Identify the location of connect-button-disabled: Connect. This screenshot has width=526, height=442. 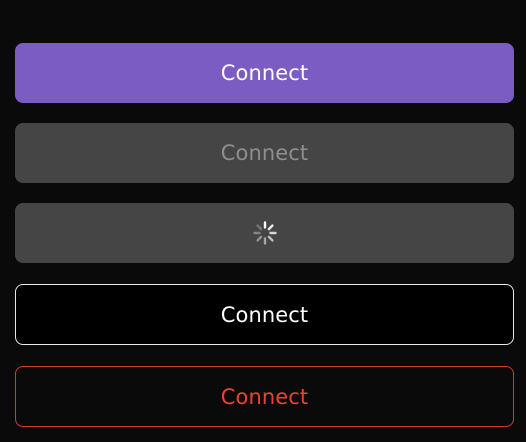
(264, 153).